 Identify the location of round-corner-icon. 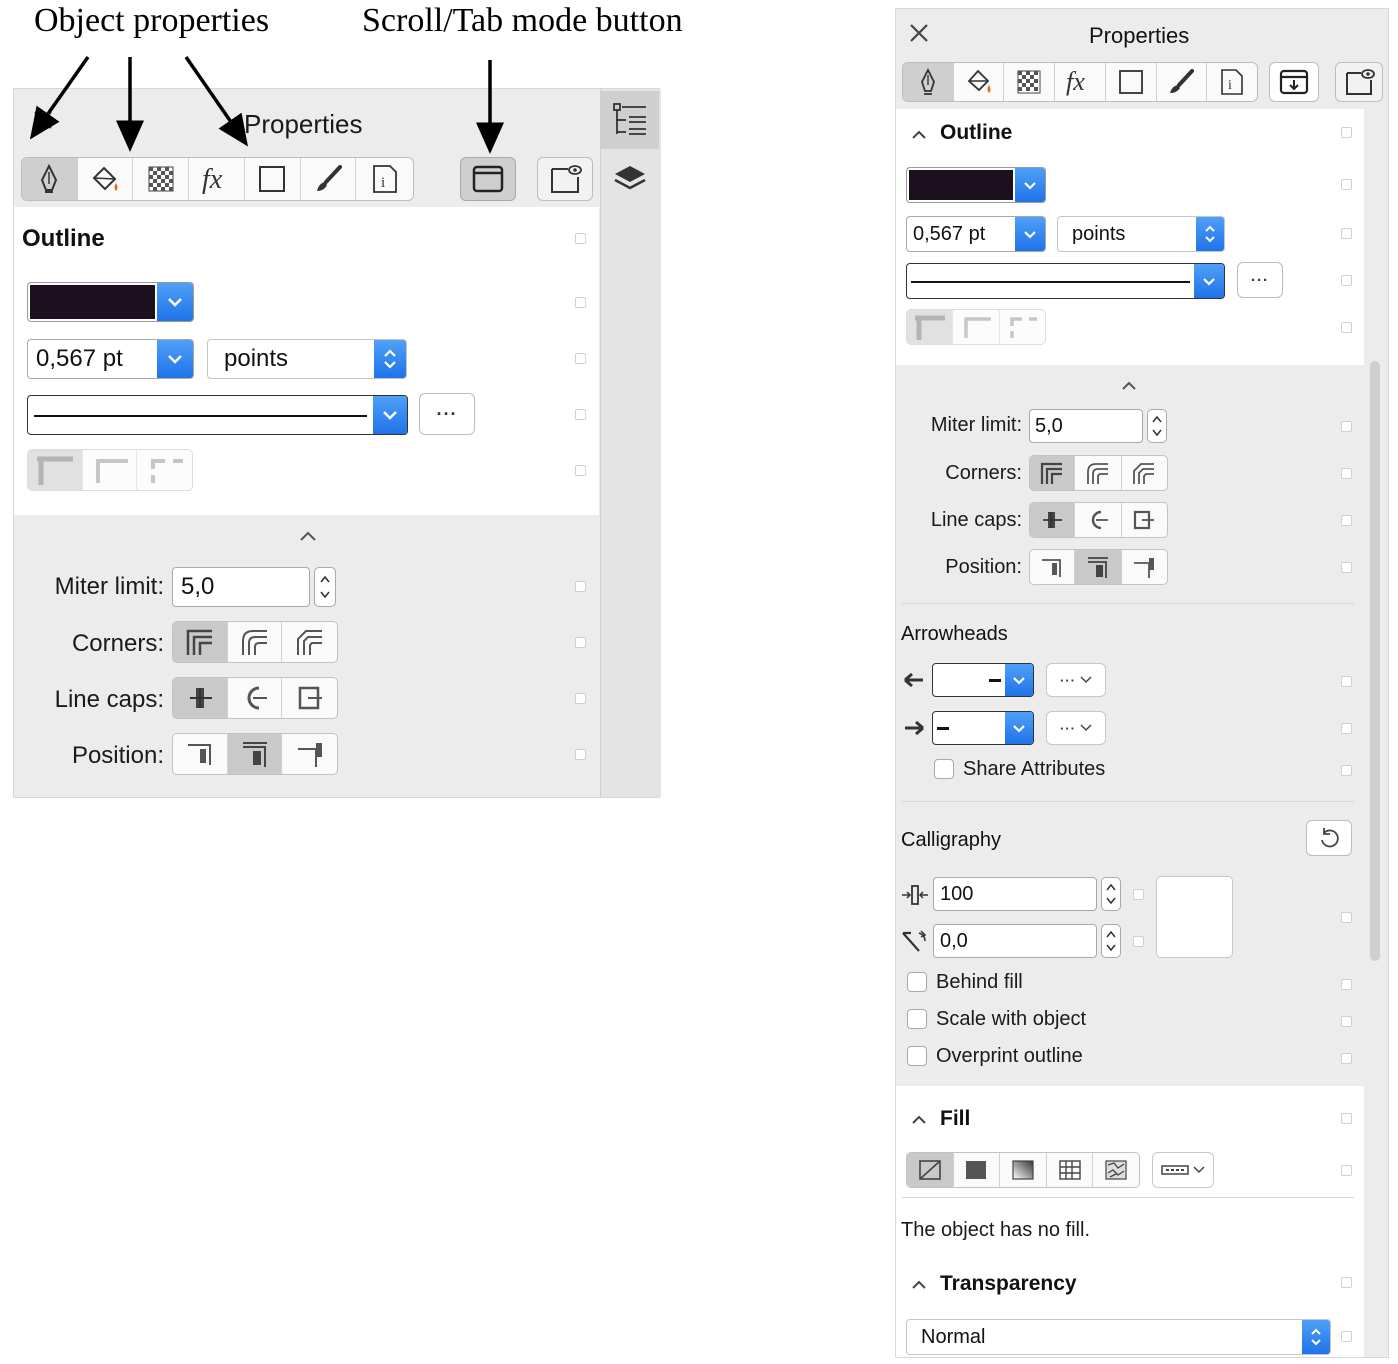
(255, 642).